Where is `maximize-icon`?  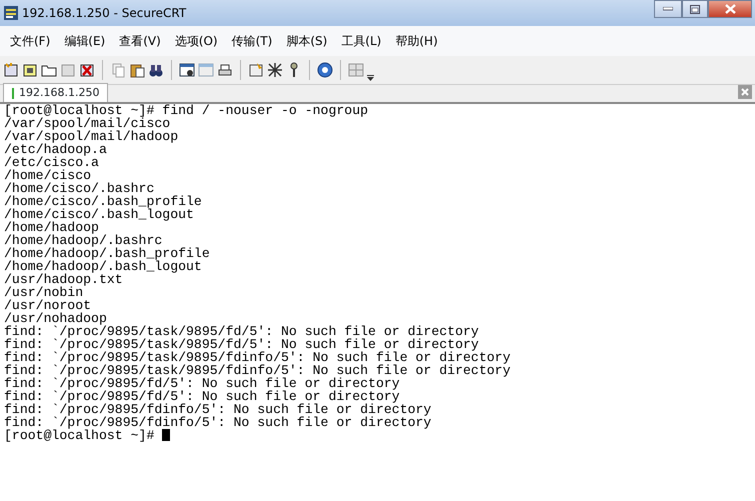
maximize-icon is located at coordinates (695, 9).